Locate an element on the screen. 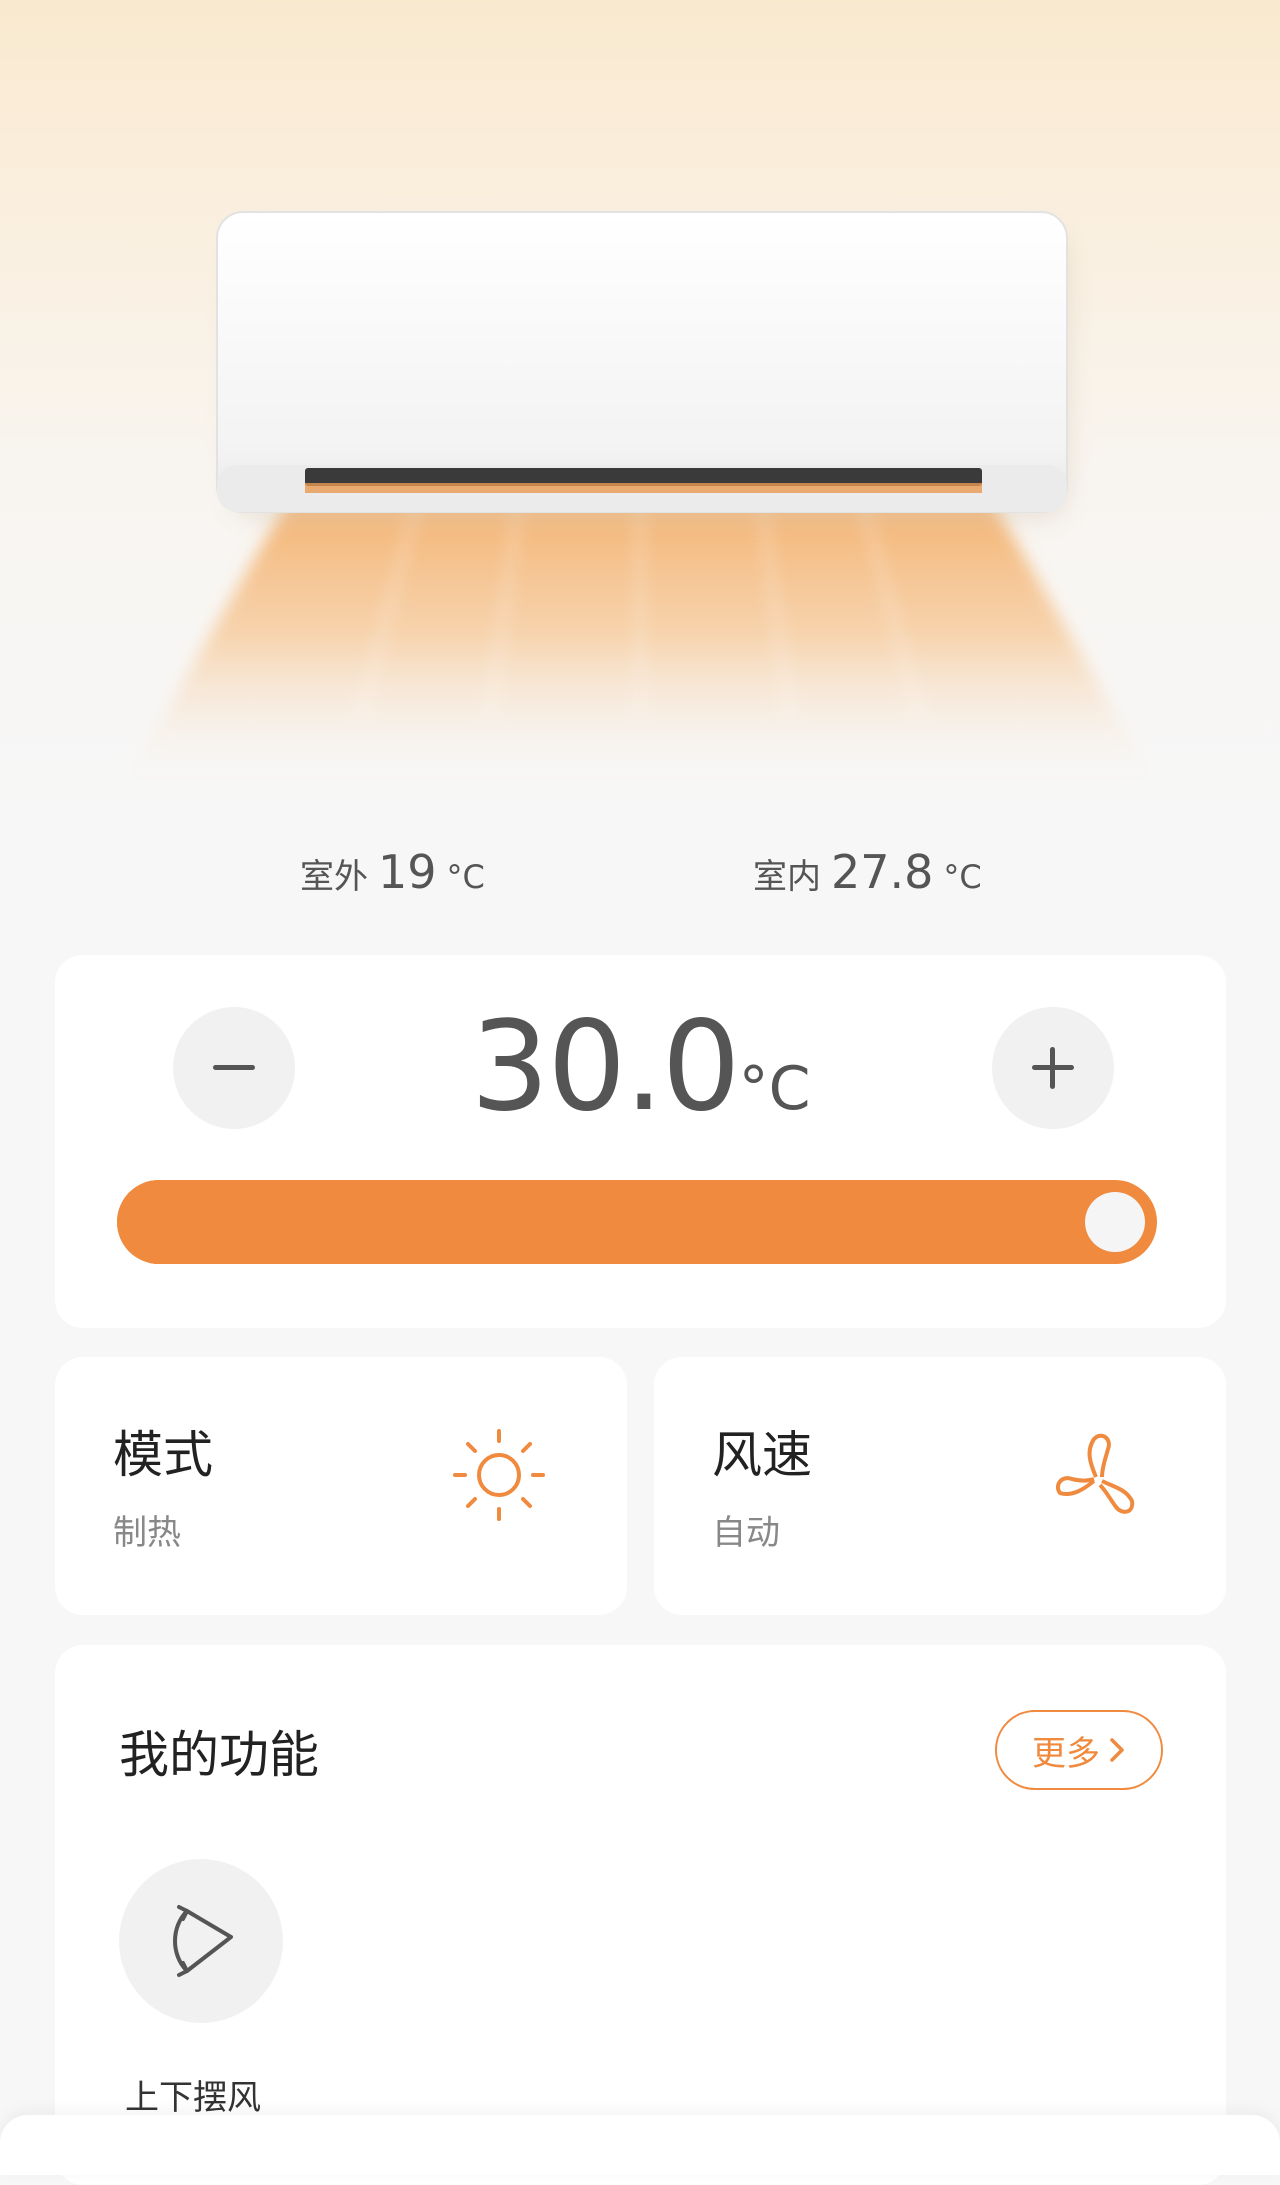 The image size is (1280, 2185). mode-title: 模式 is located at coordinates (163, 1455).